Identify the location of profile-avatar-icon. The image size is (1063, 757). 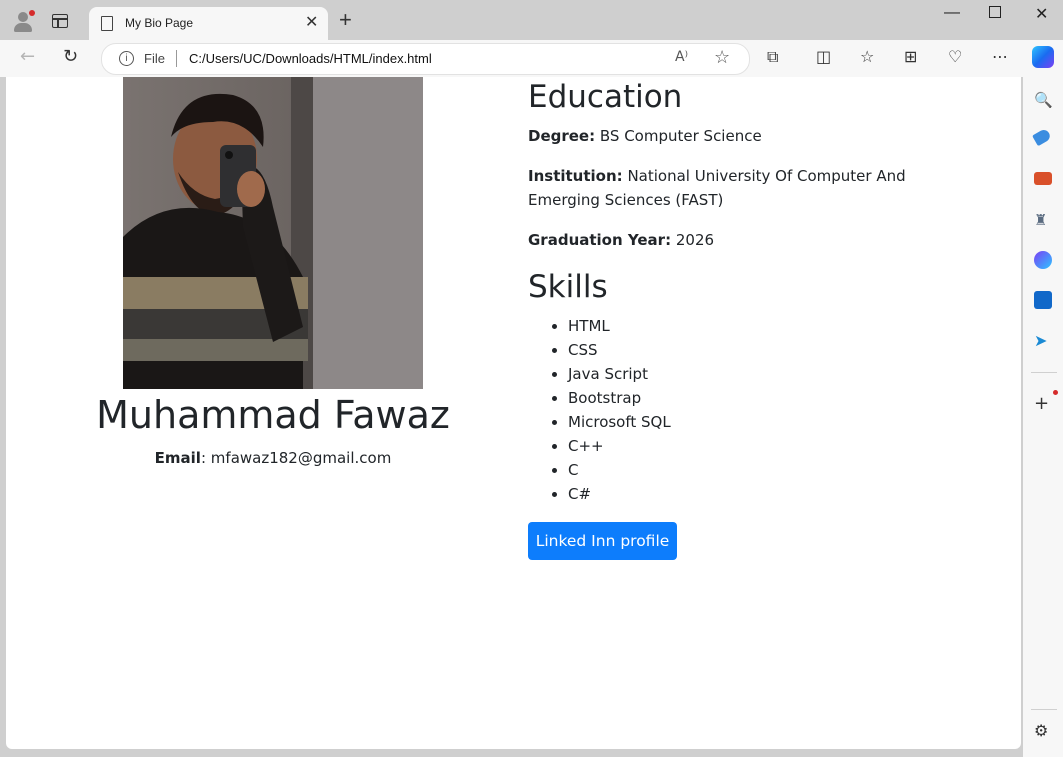
(23, 21).